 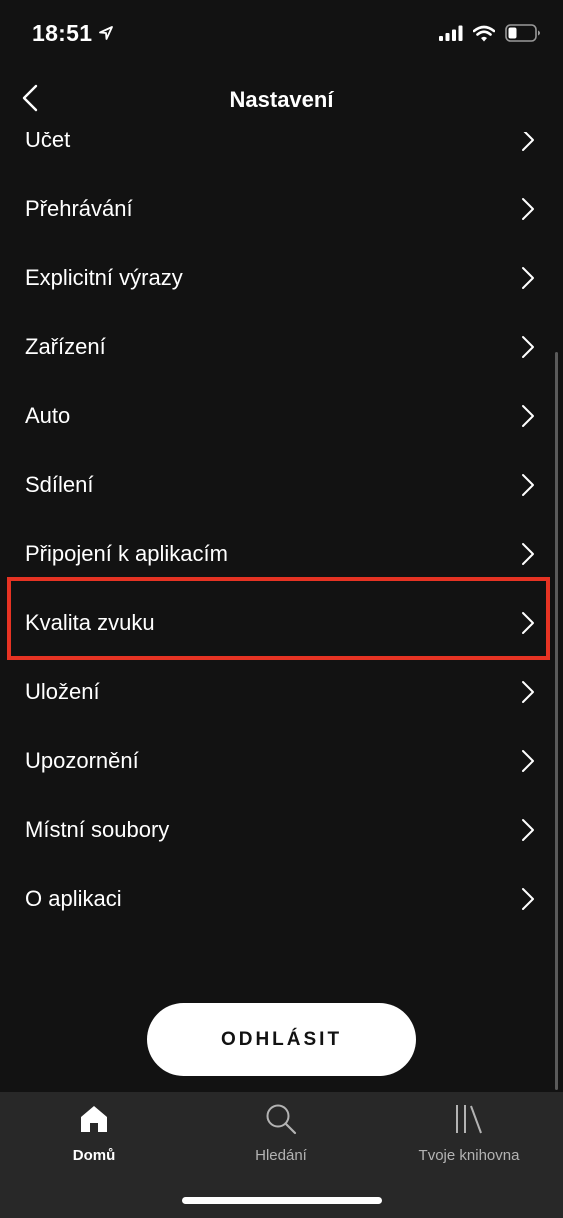 I want to click on status-time: 18:51, so click(x=62, y=33).